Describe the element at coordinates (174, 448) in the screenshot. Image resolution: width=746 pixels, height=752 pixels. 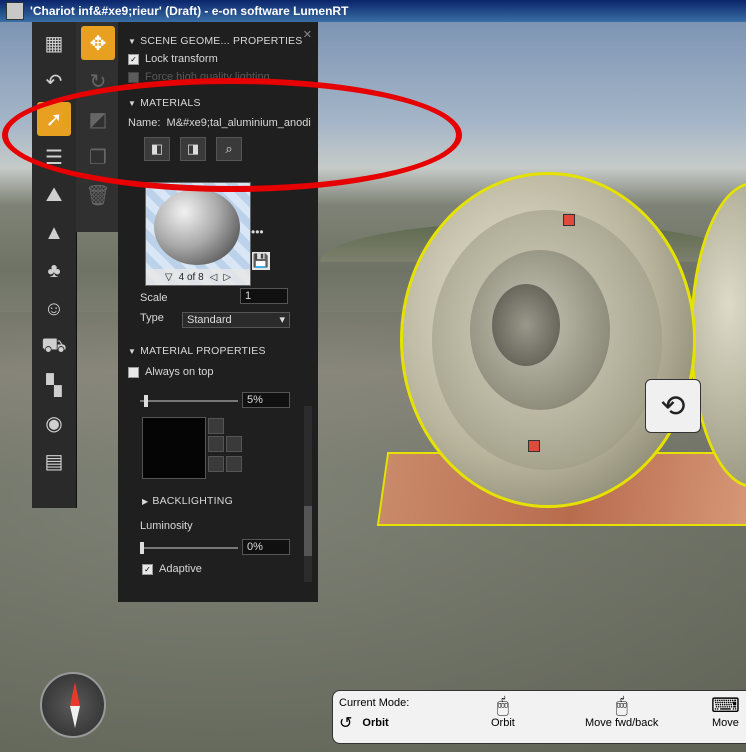
I see `texture-slot` at that location.